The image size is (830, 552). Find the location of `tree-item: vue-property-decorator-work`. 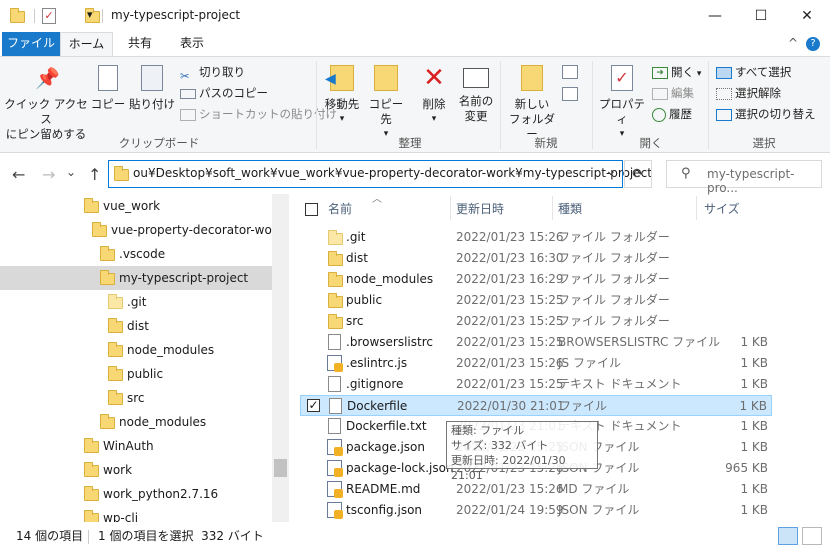

tree-item: vue-property-decorator-work is located at coordinates (142, 230).